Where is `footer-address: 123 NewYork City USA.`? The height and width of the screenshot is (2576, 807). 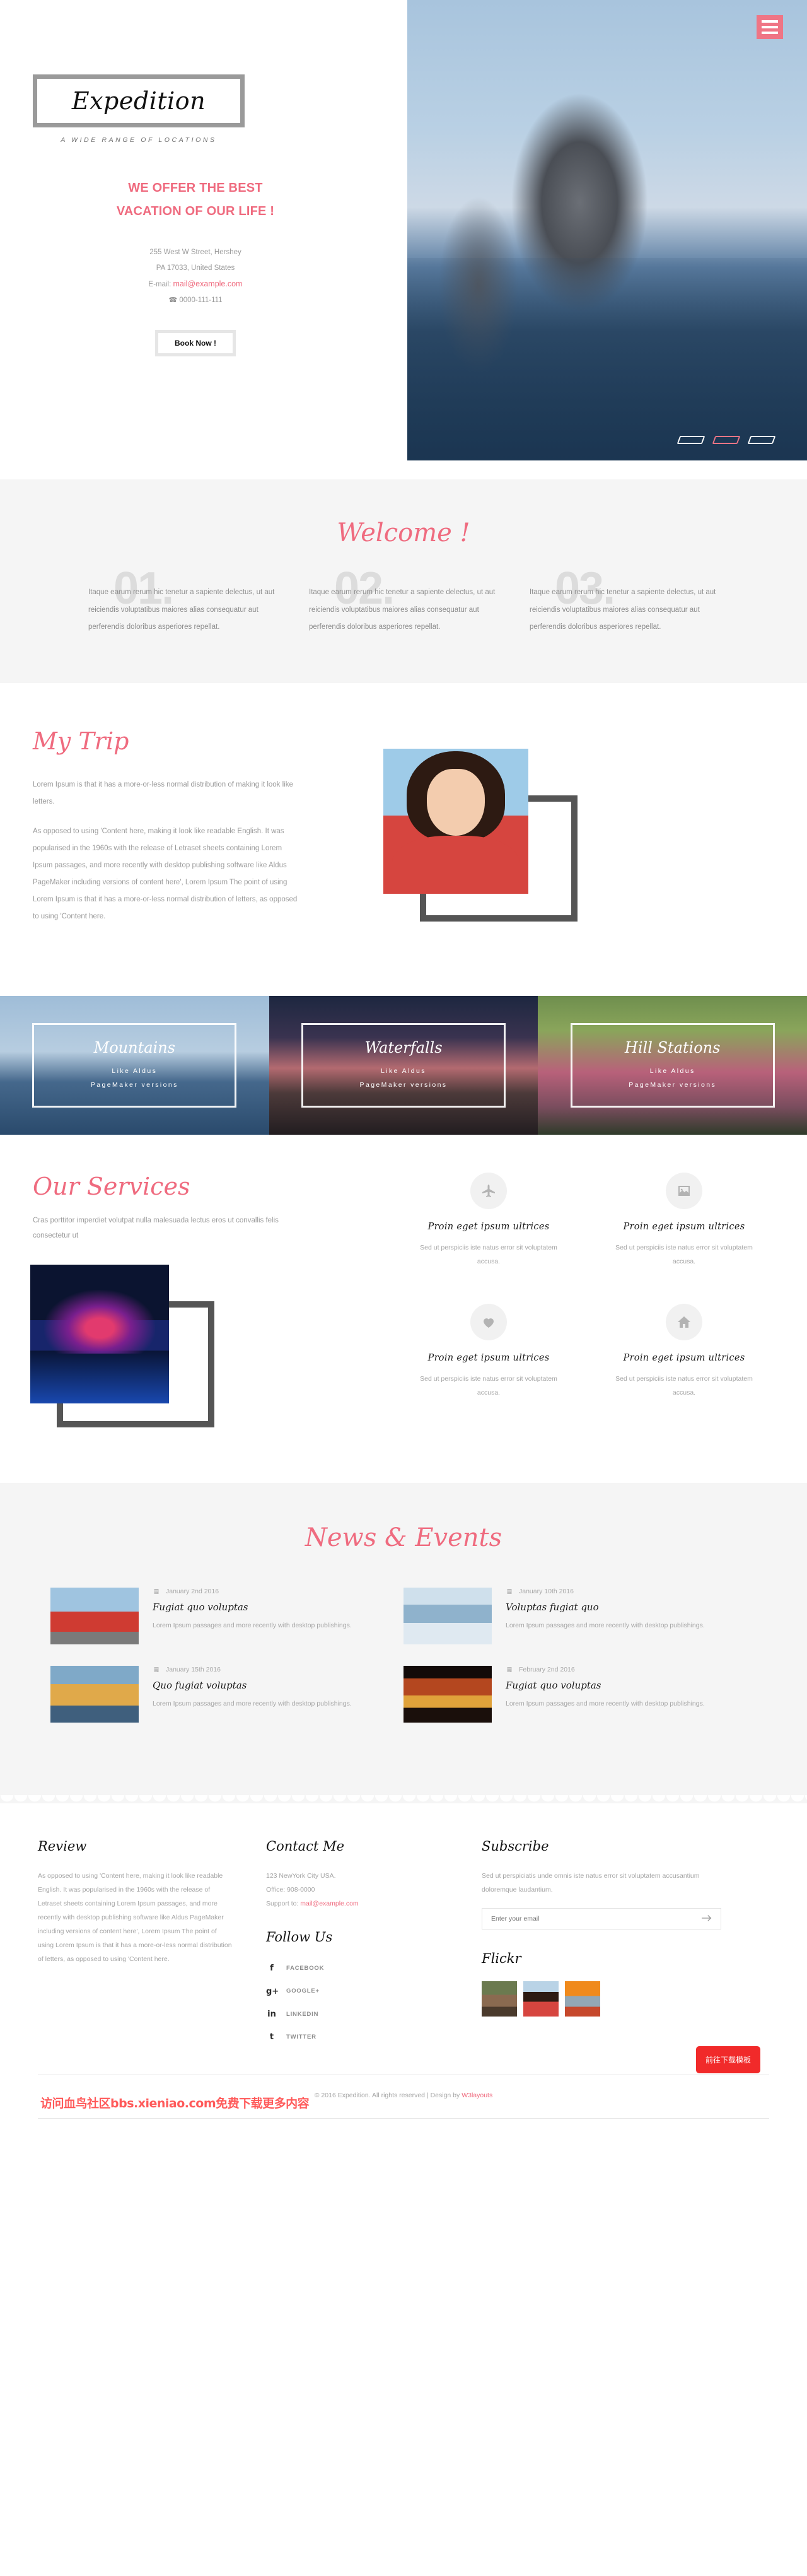
footer-address: 123 NewYork City USA. is located at coordinates (301, 1876).